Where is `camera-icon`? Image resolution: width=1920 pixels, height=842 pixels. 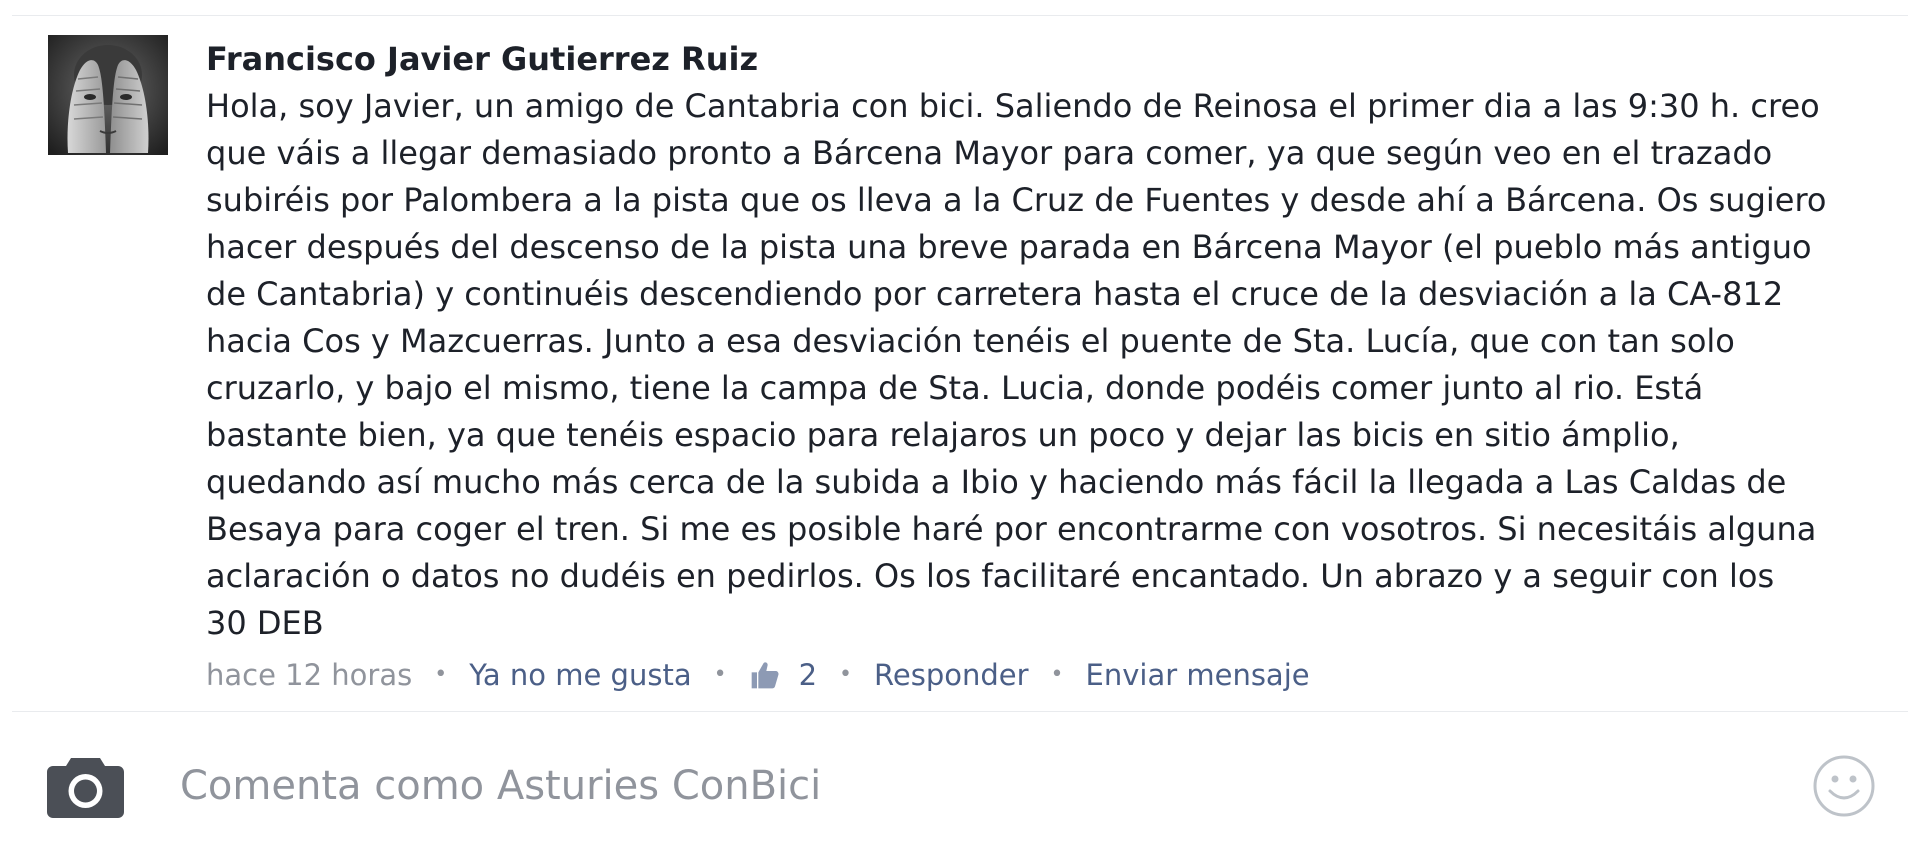 camera-icon is located at coordinates (85, 786).